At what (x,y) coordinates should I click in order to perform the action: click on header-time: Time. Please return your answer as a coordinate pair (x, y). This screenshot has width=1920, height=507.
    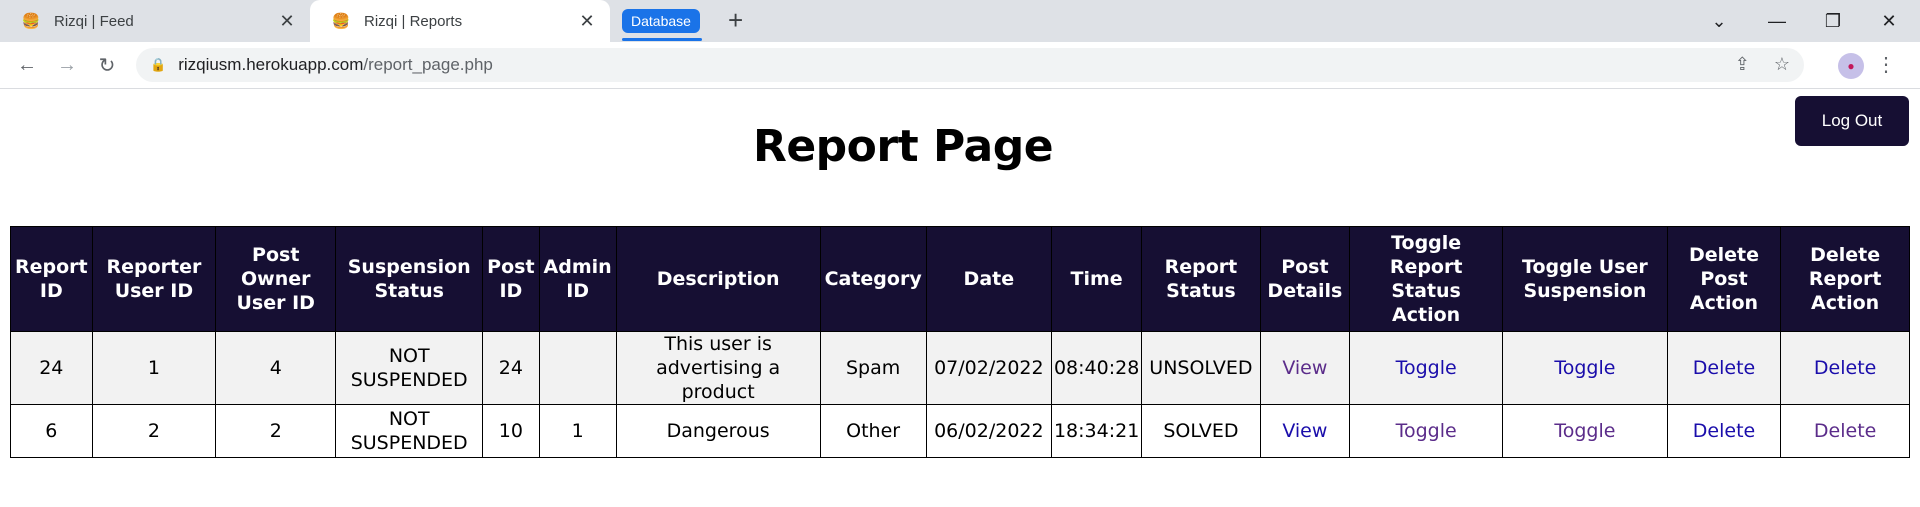
    Looking at the image, I should click on (1096, 279).